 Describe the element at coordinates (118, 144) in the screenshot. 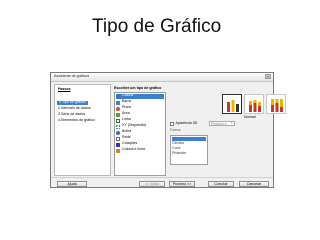

I see `stock-chart-icon` at that location.